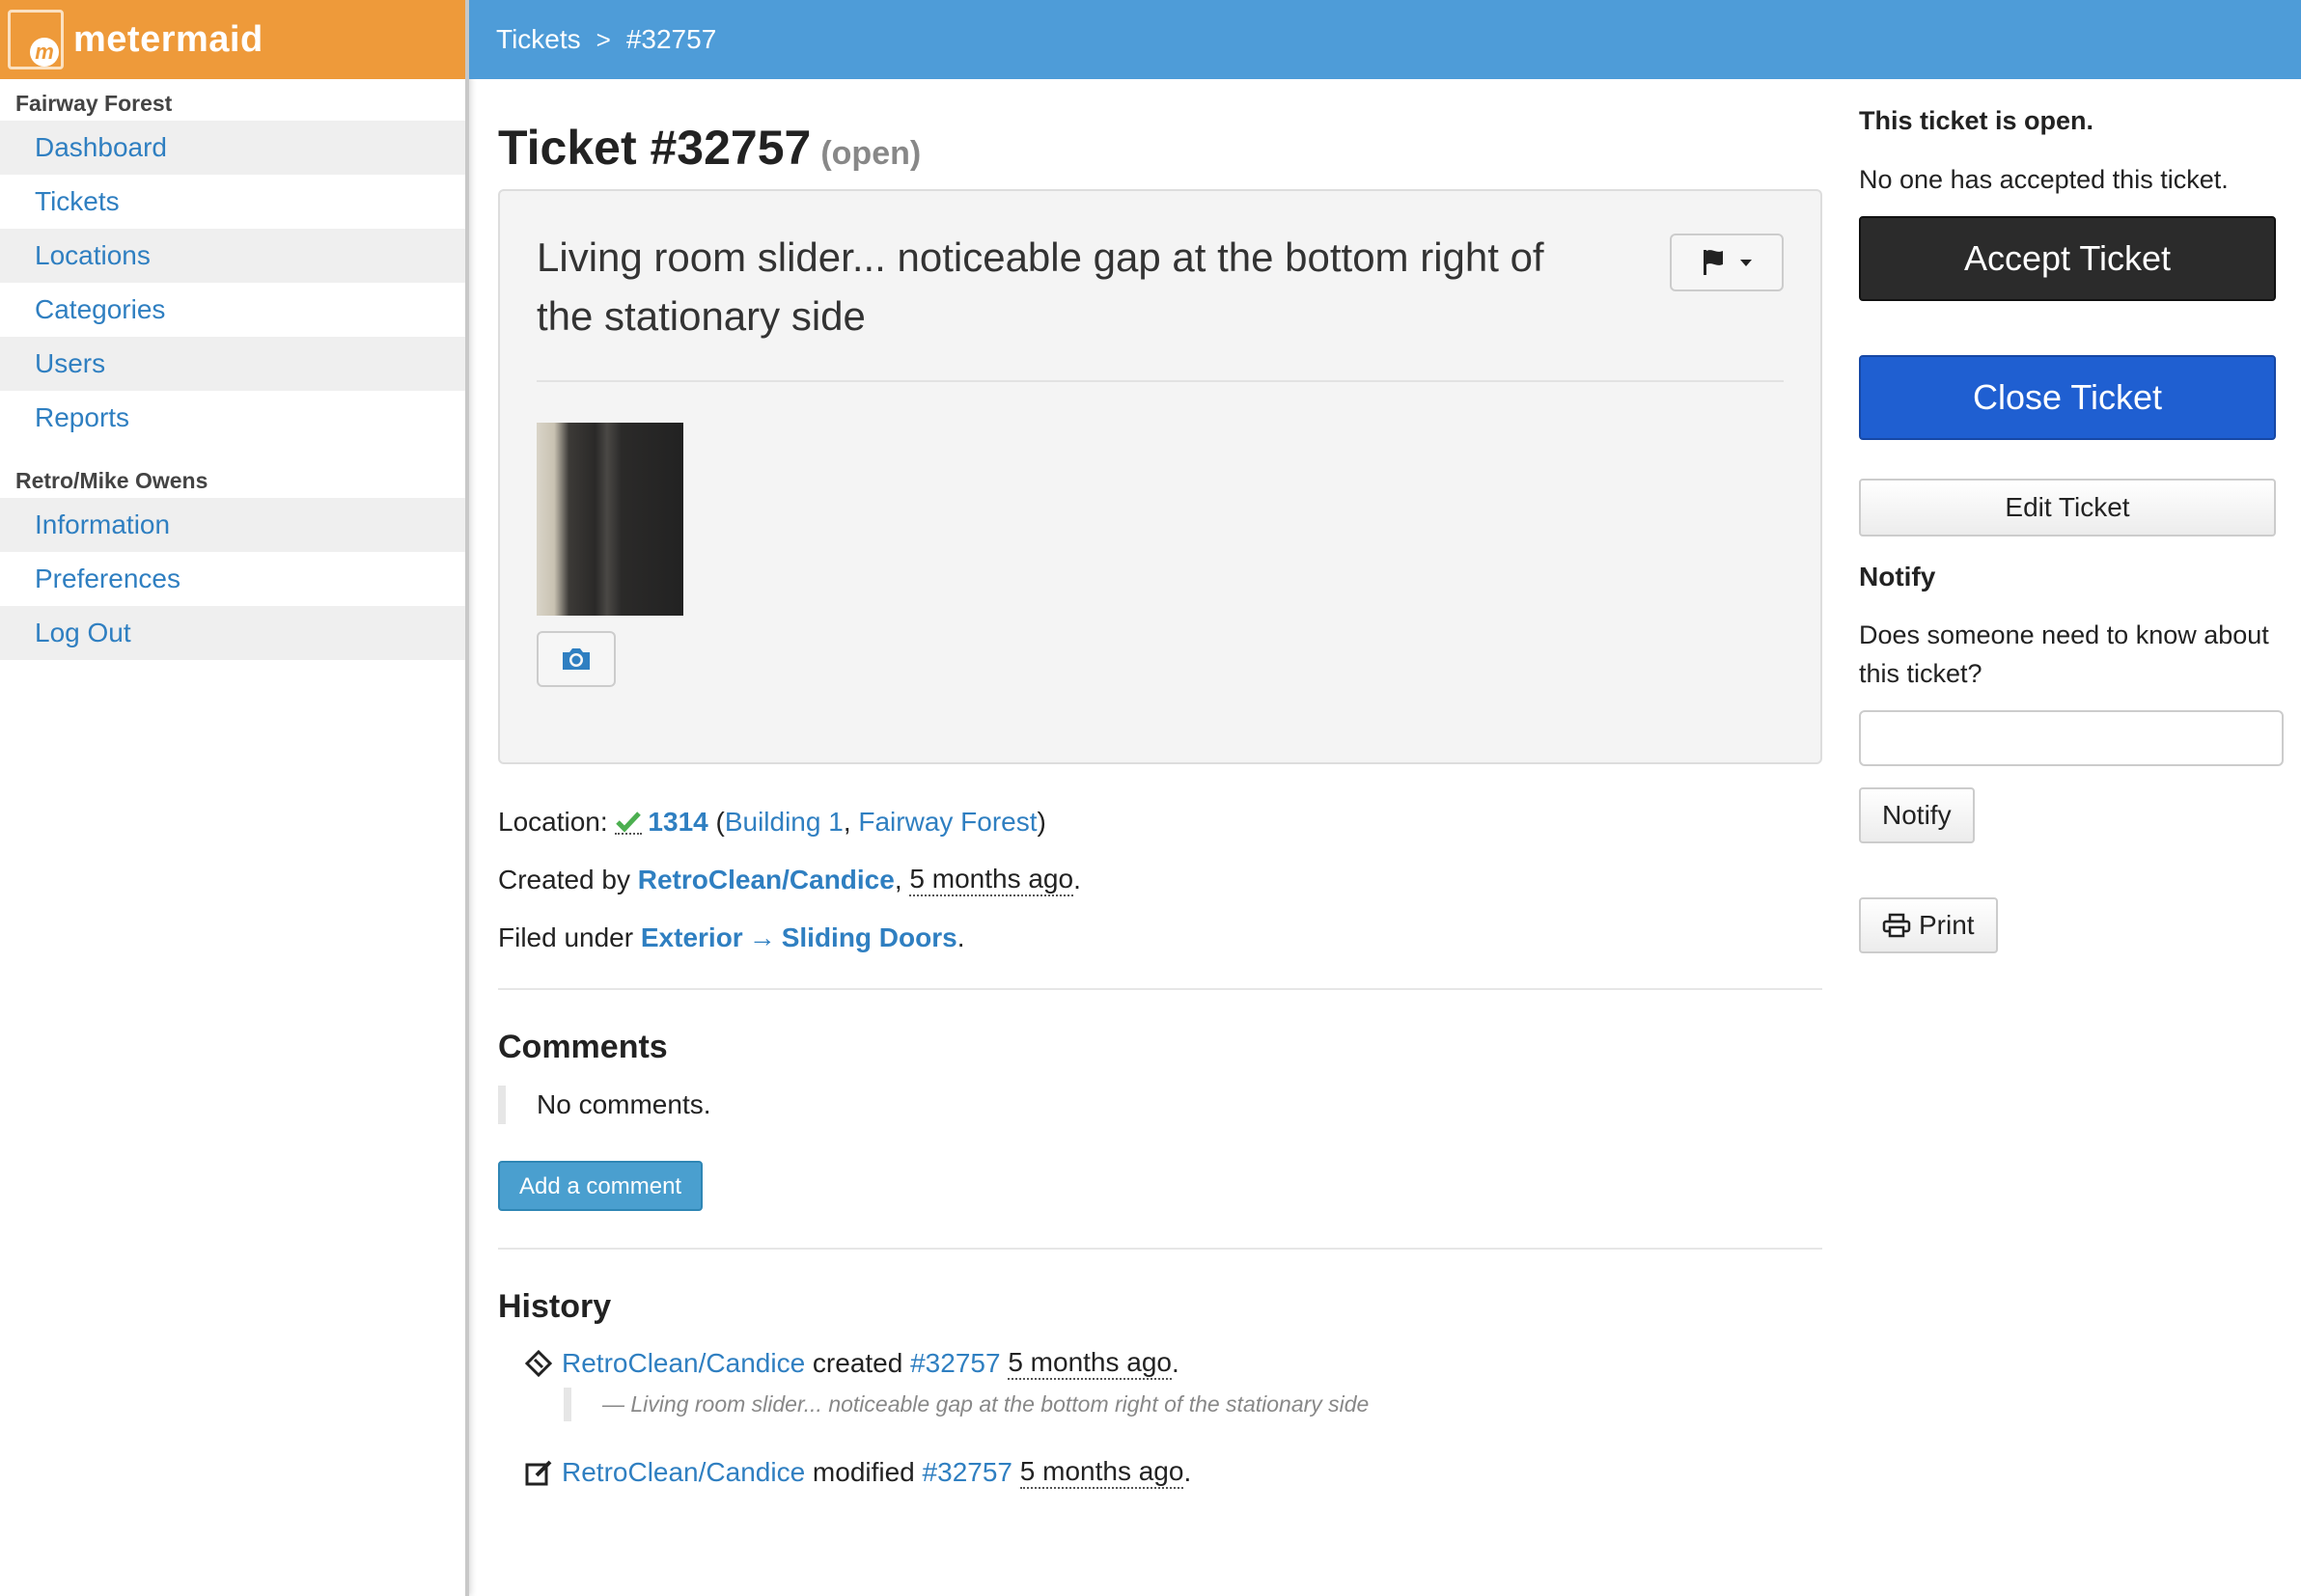 Image resolution: width=2301 pixels, height=1596 pixels. What do you see at coordinates (1746, 263) in the screenshot?
I see `caret-down-icon` at bounding box center [1746, 263].